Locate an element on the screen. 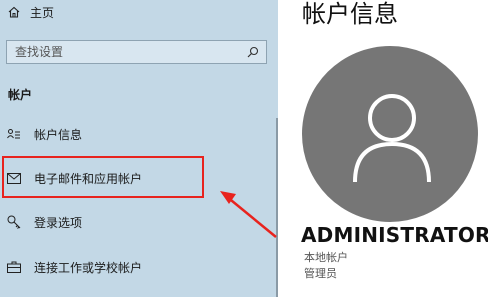 The height and width of the screenshot is (297, 488). person-list-icon is located at coordinates (14, 134).